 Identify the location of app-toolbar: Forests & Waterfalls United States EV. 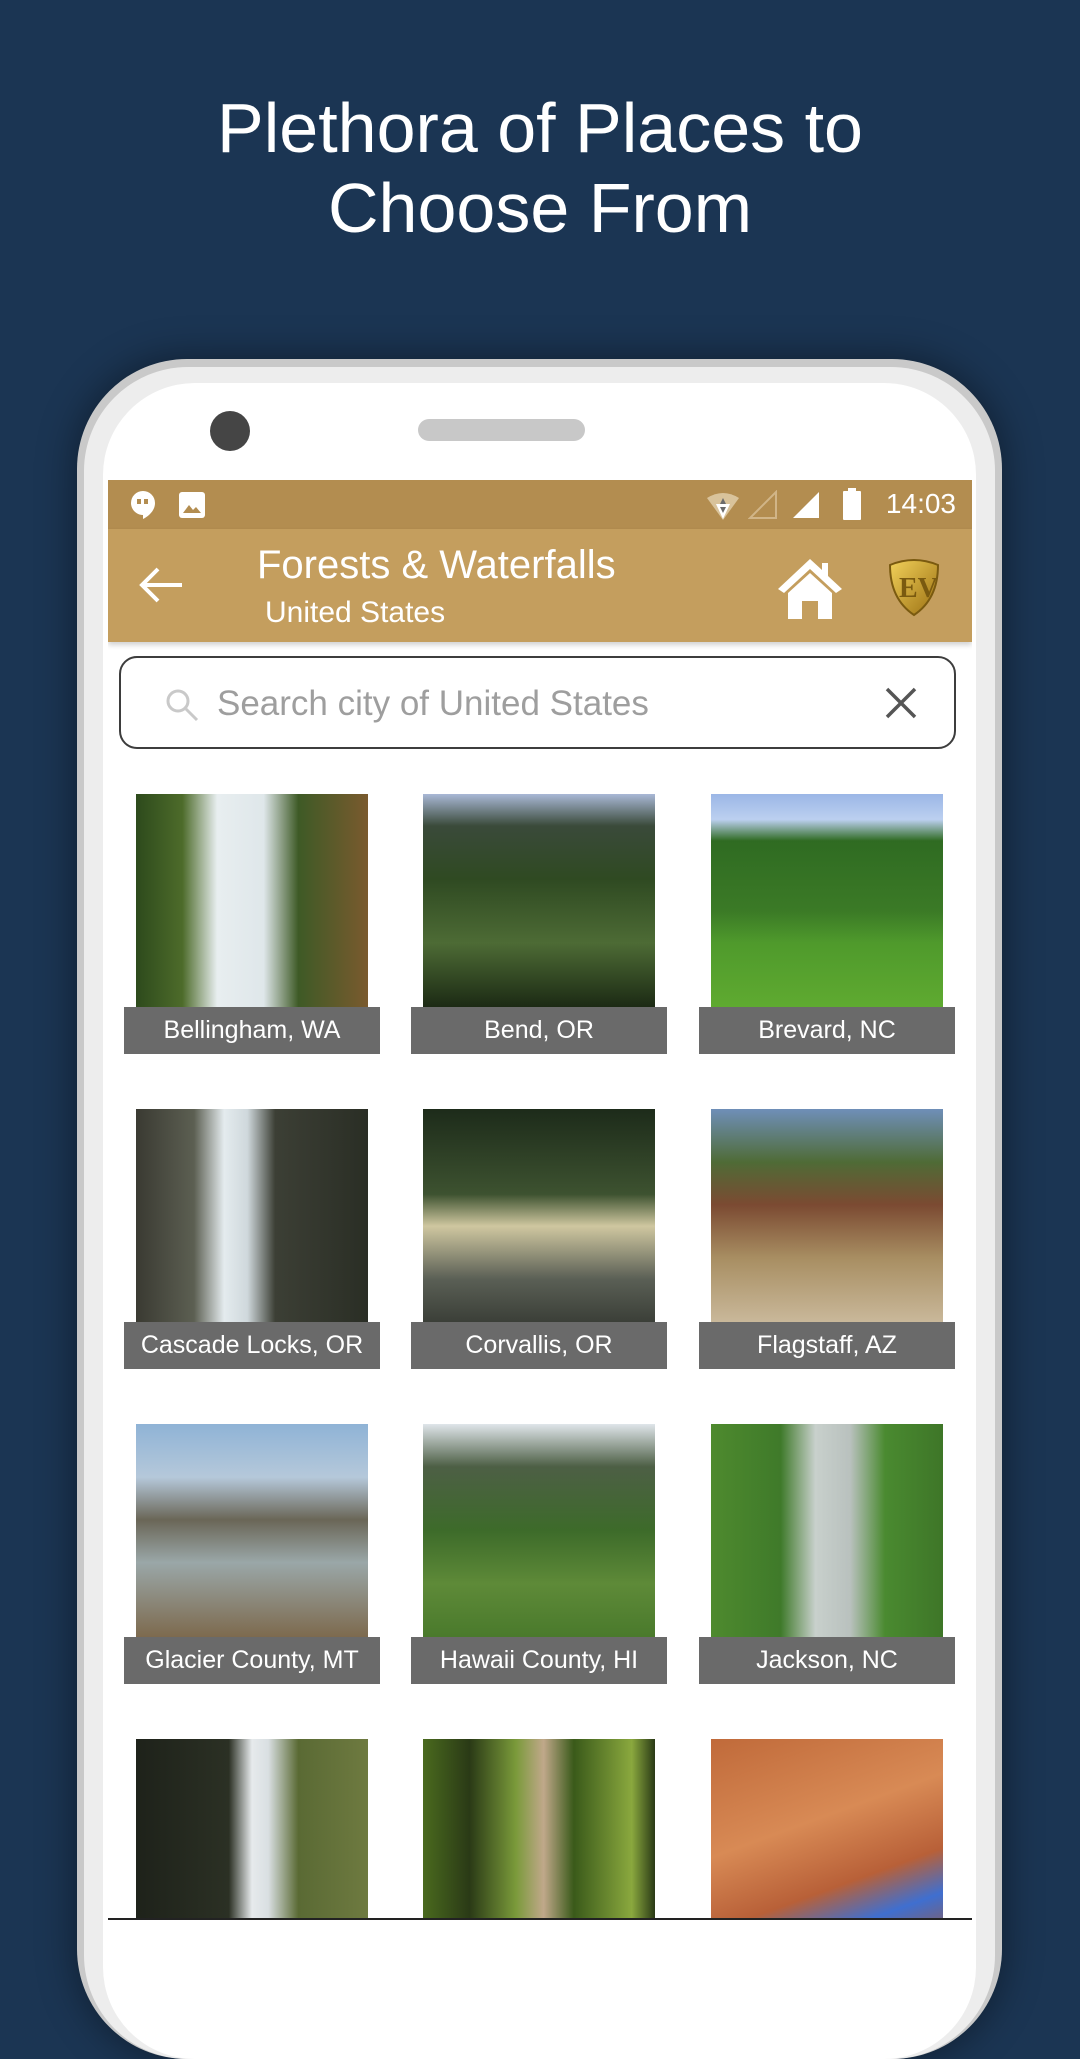
(540, 585).